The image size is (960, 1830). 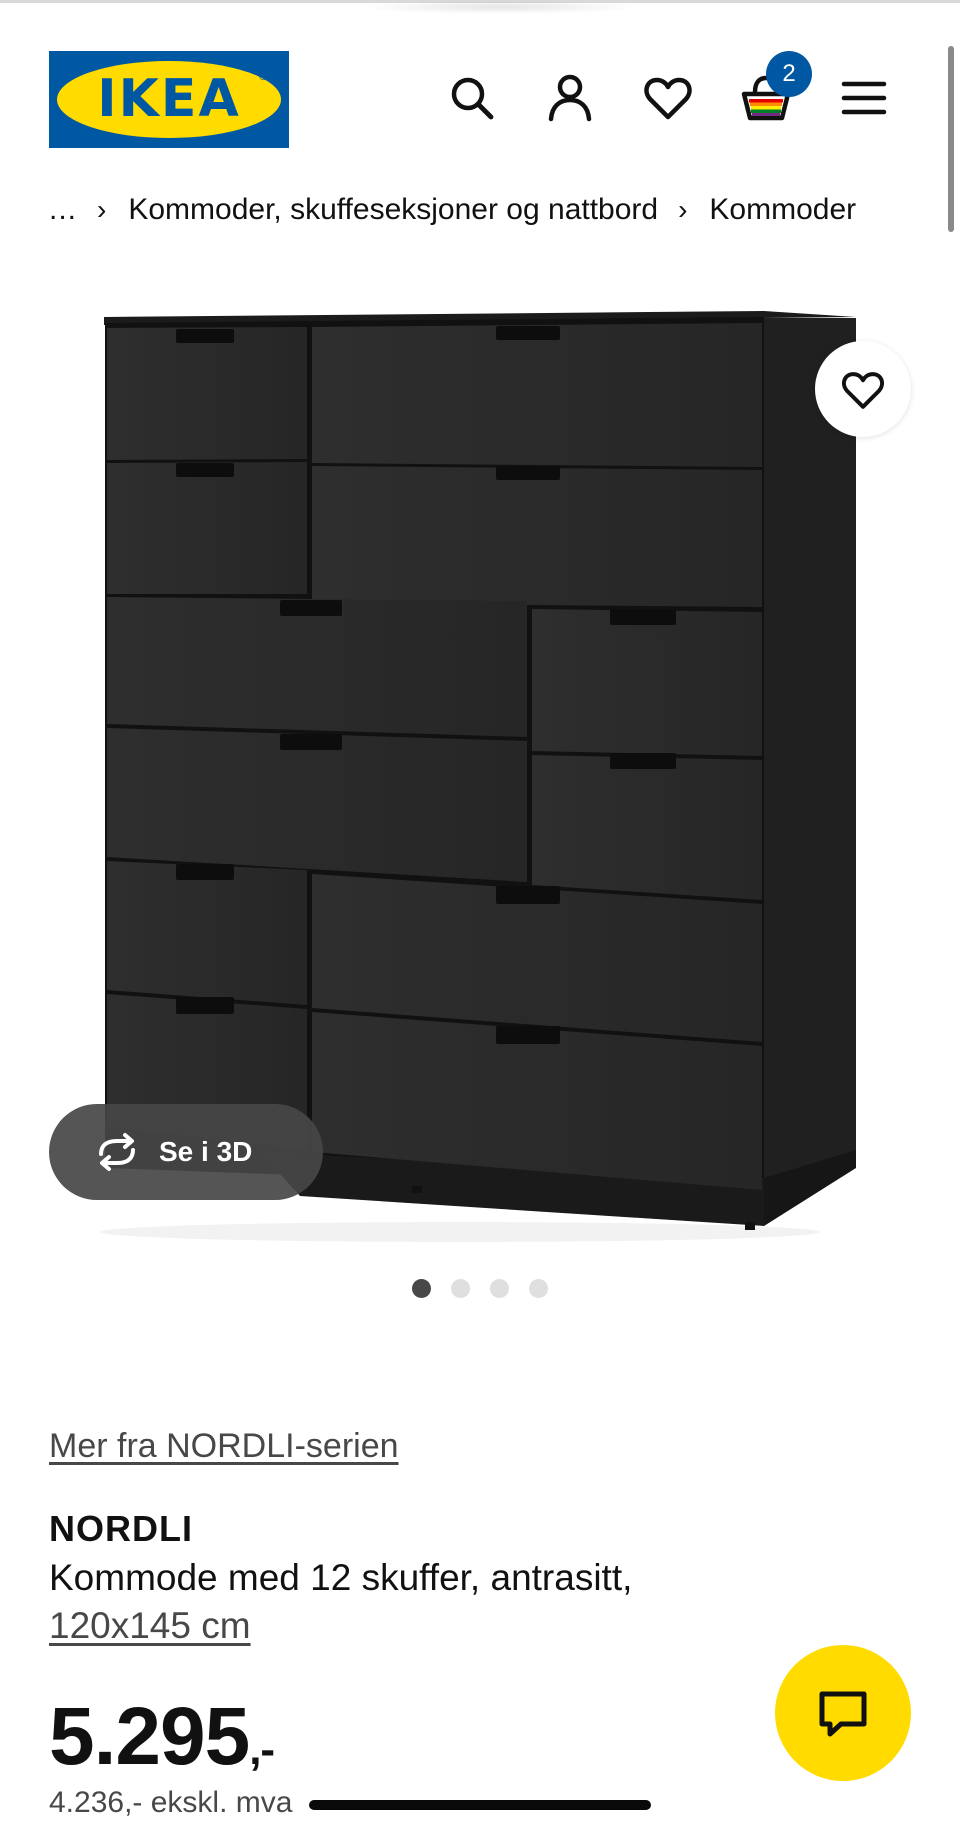 What do you see at coordinates (341, 1577) in the screenshot?
I see `product-description: Kommode med 12 skuffer, antrasitt,` at bounding box center [341, 1577].